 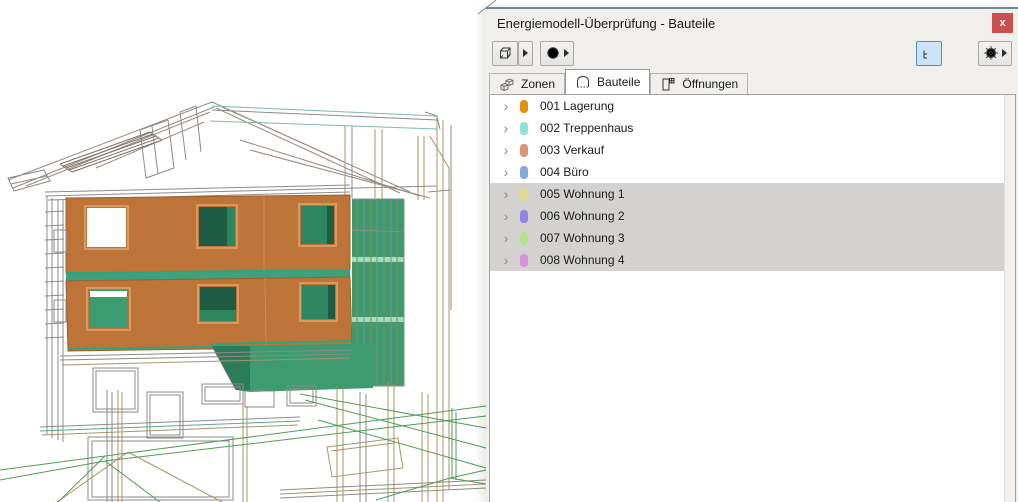 What do you see at coordinates (991, 53) in the screenshot?
I see `gear-icon` at bounding box center [991, 53].